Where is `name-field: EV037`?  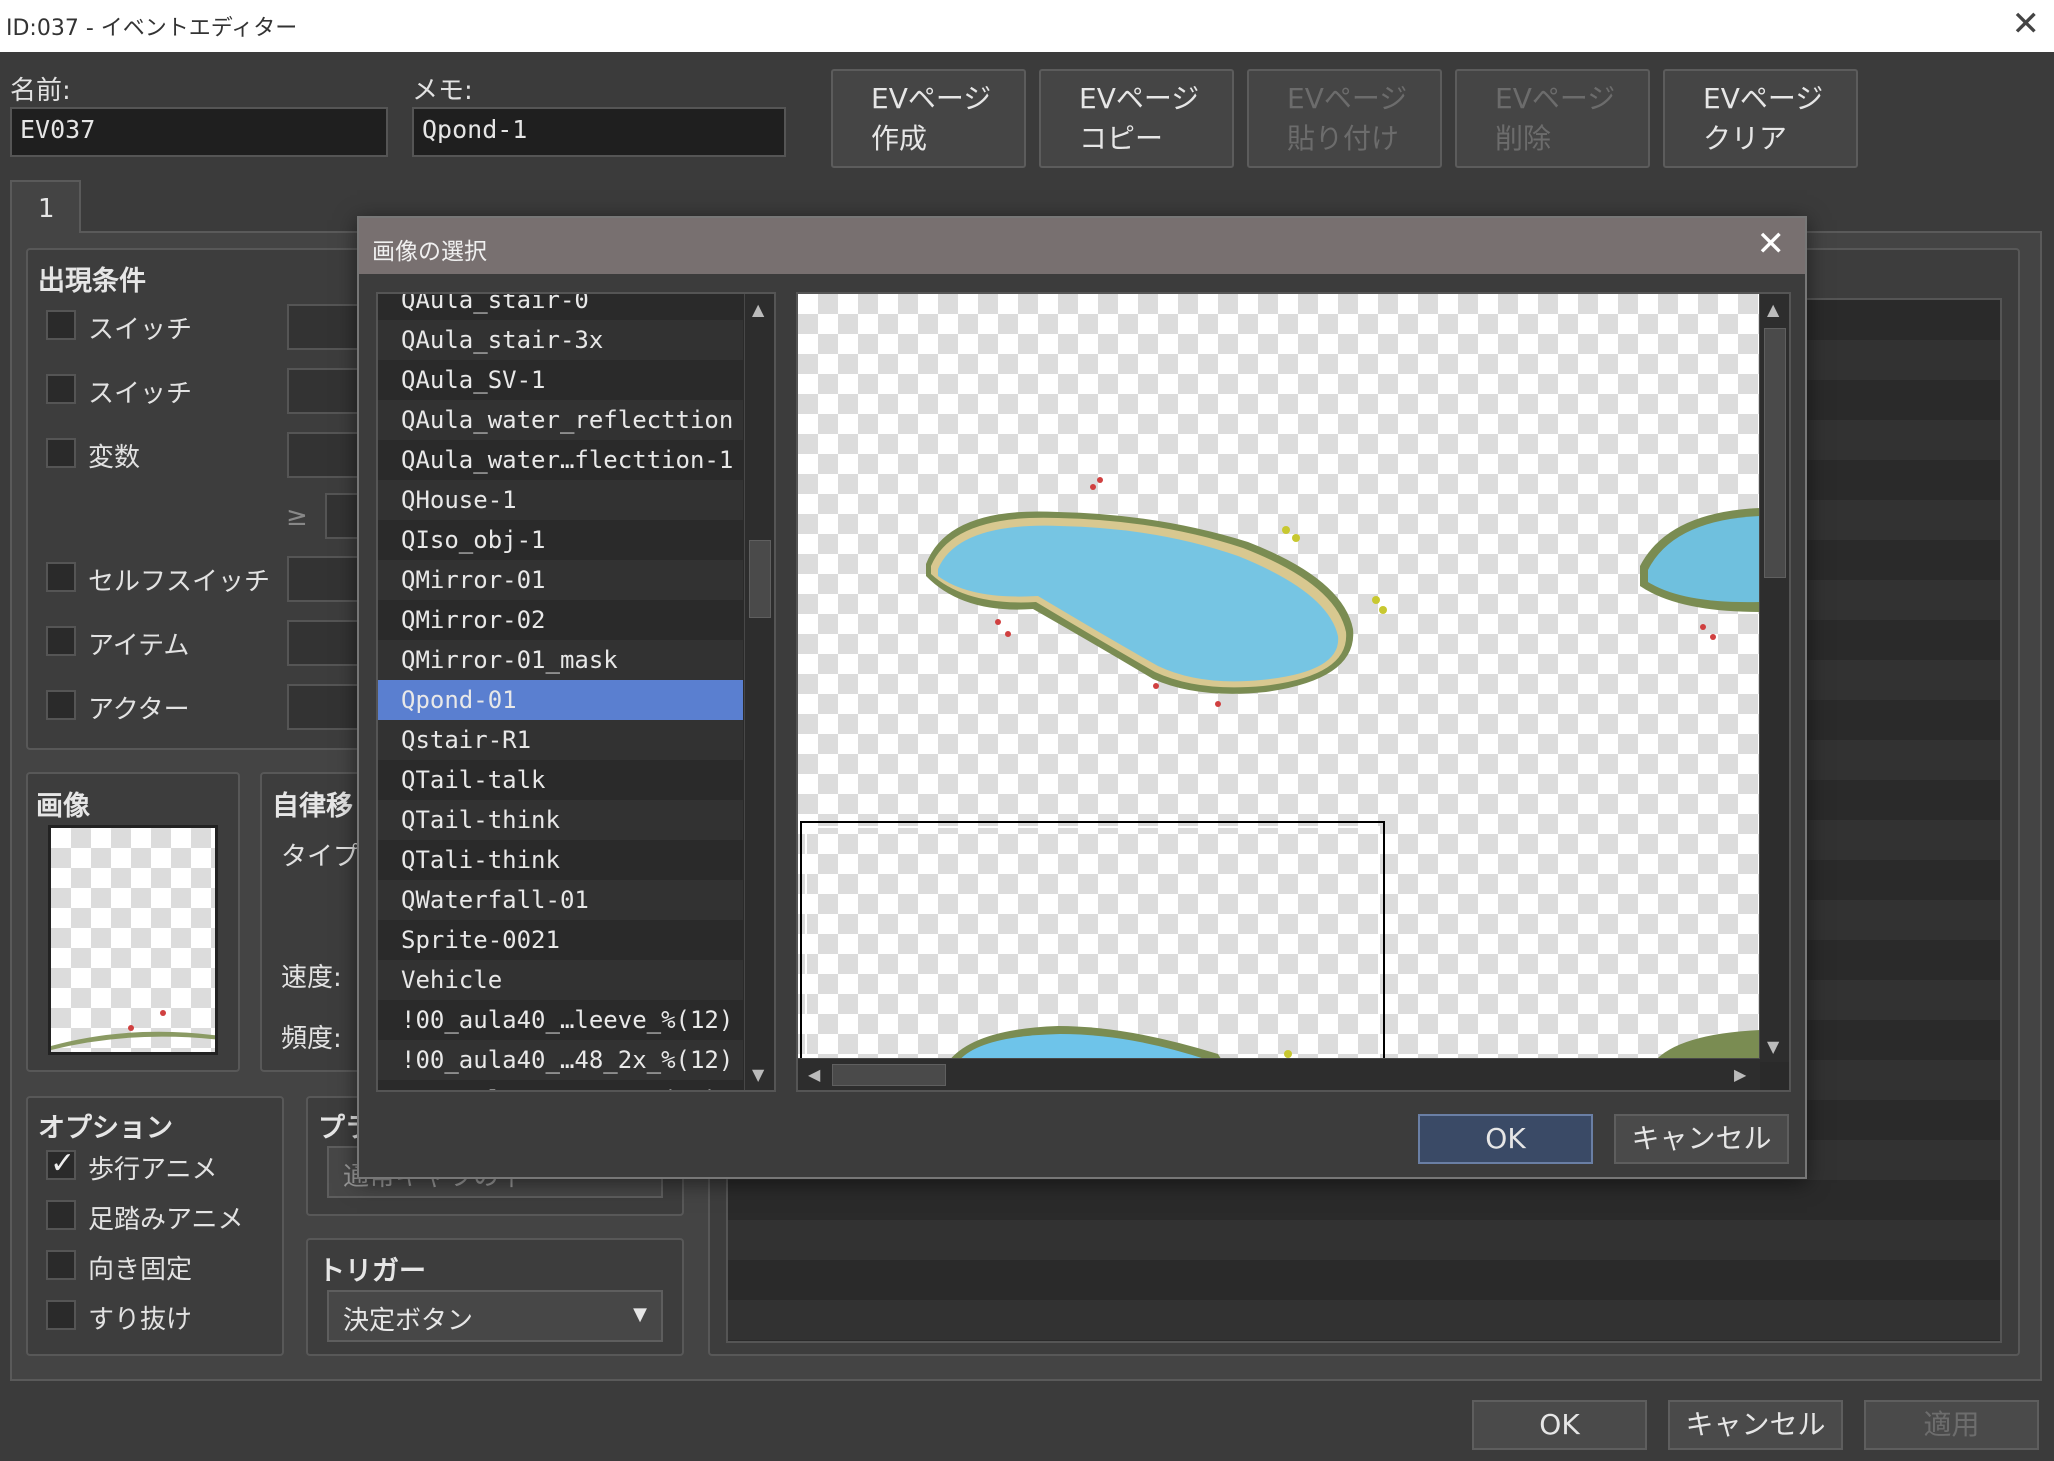
name-field: EV037 is located at coordinates (199, 132).